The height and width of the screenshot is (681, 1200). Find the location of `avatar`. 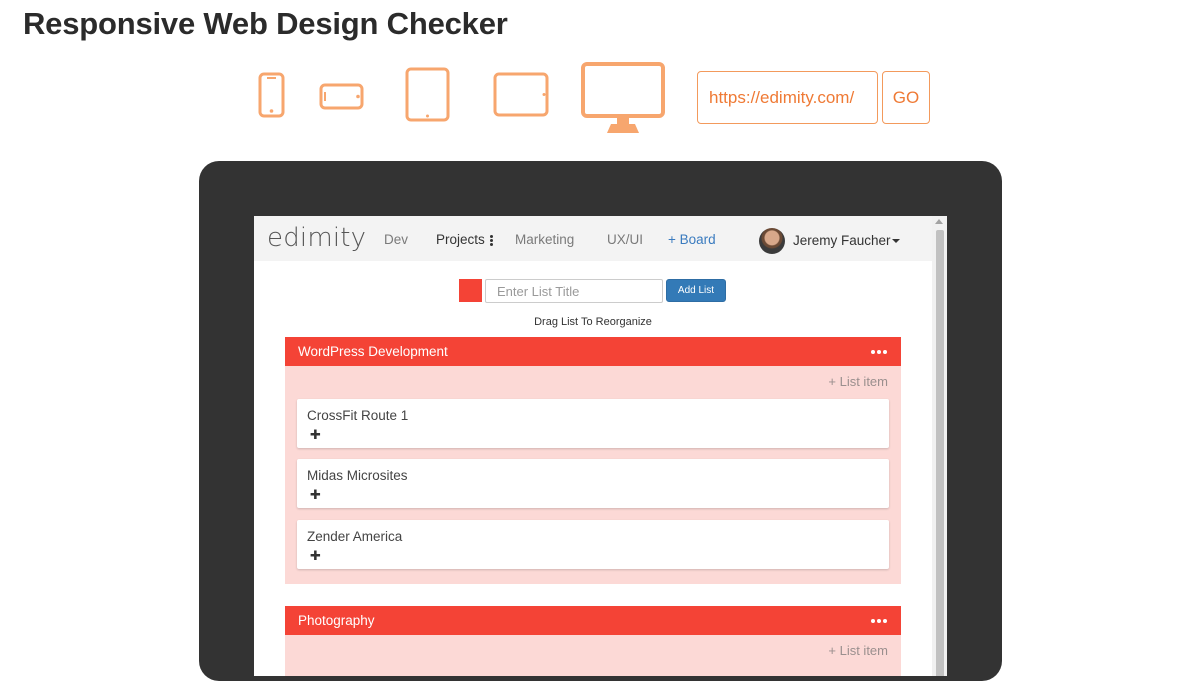

avatar is located at coordinates (772, 241).